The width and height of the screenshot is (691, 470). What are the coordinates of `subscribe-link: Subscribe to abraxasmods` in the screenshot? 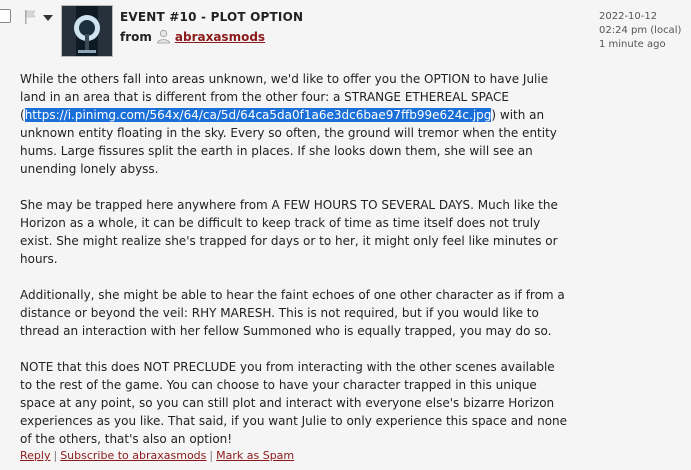 It's located at (133, 455).